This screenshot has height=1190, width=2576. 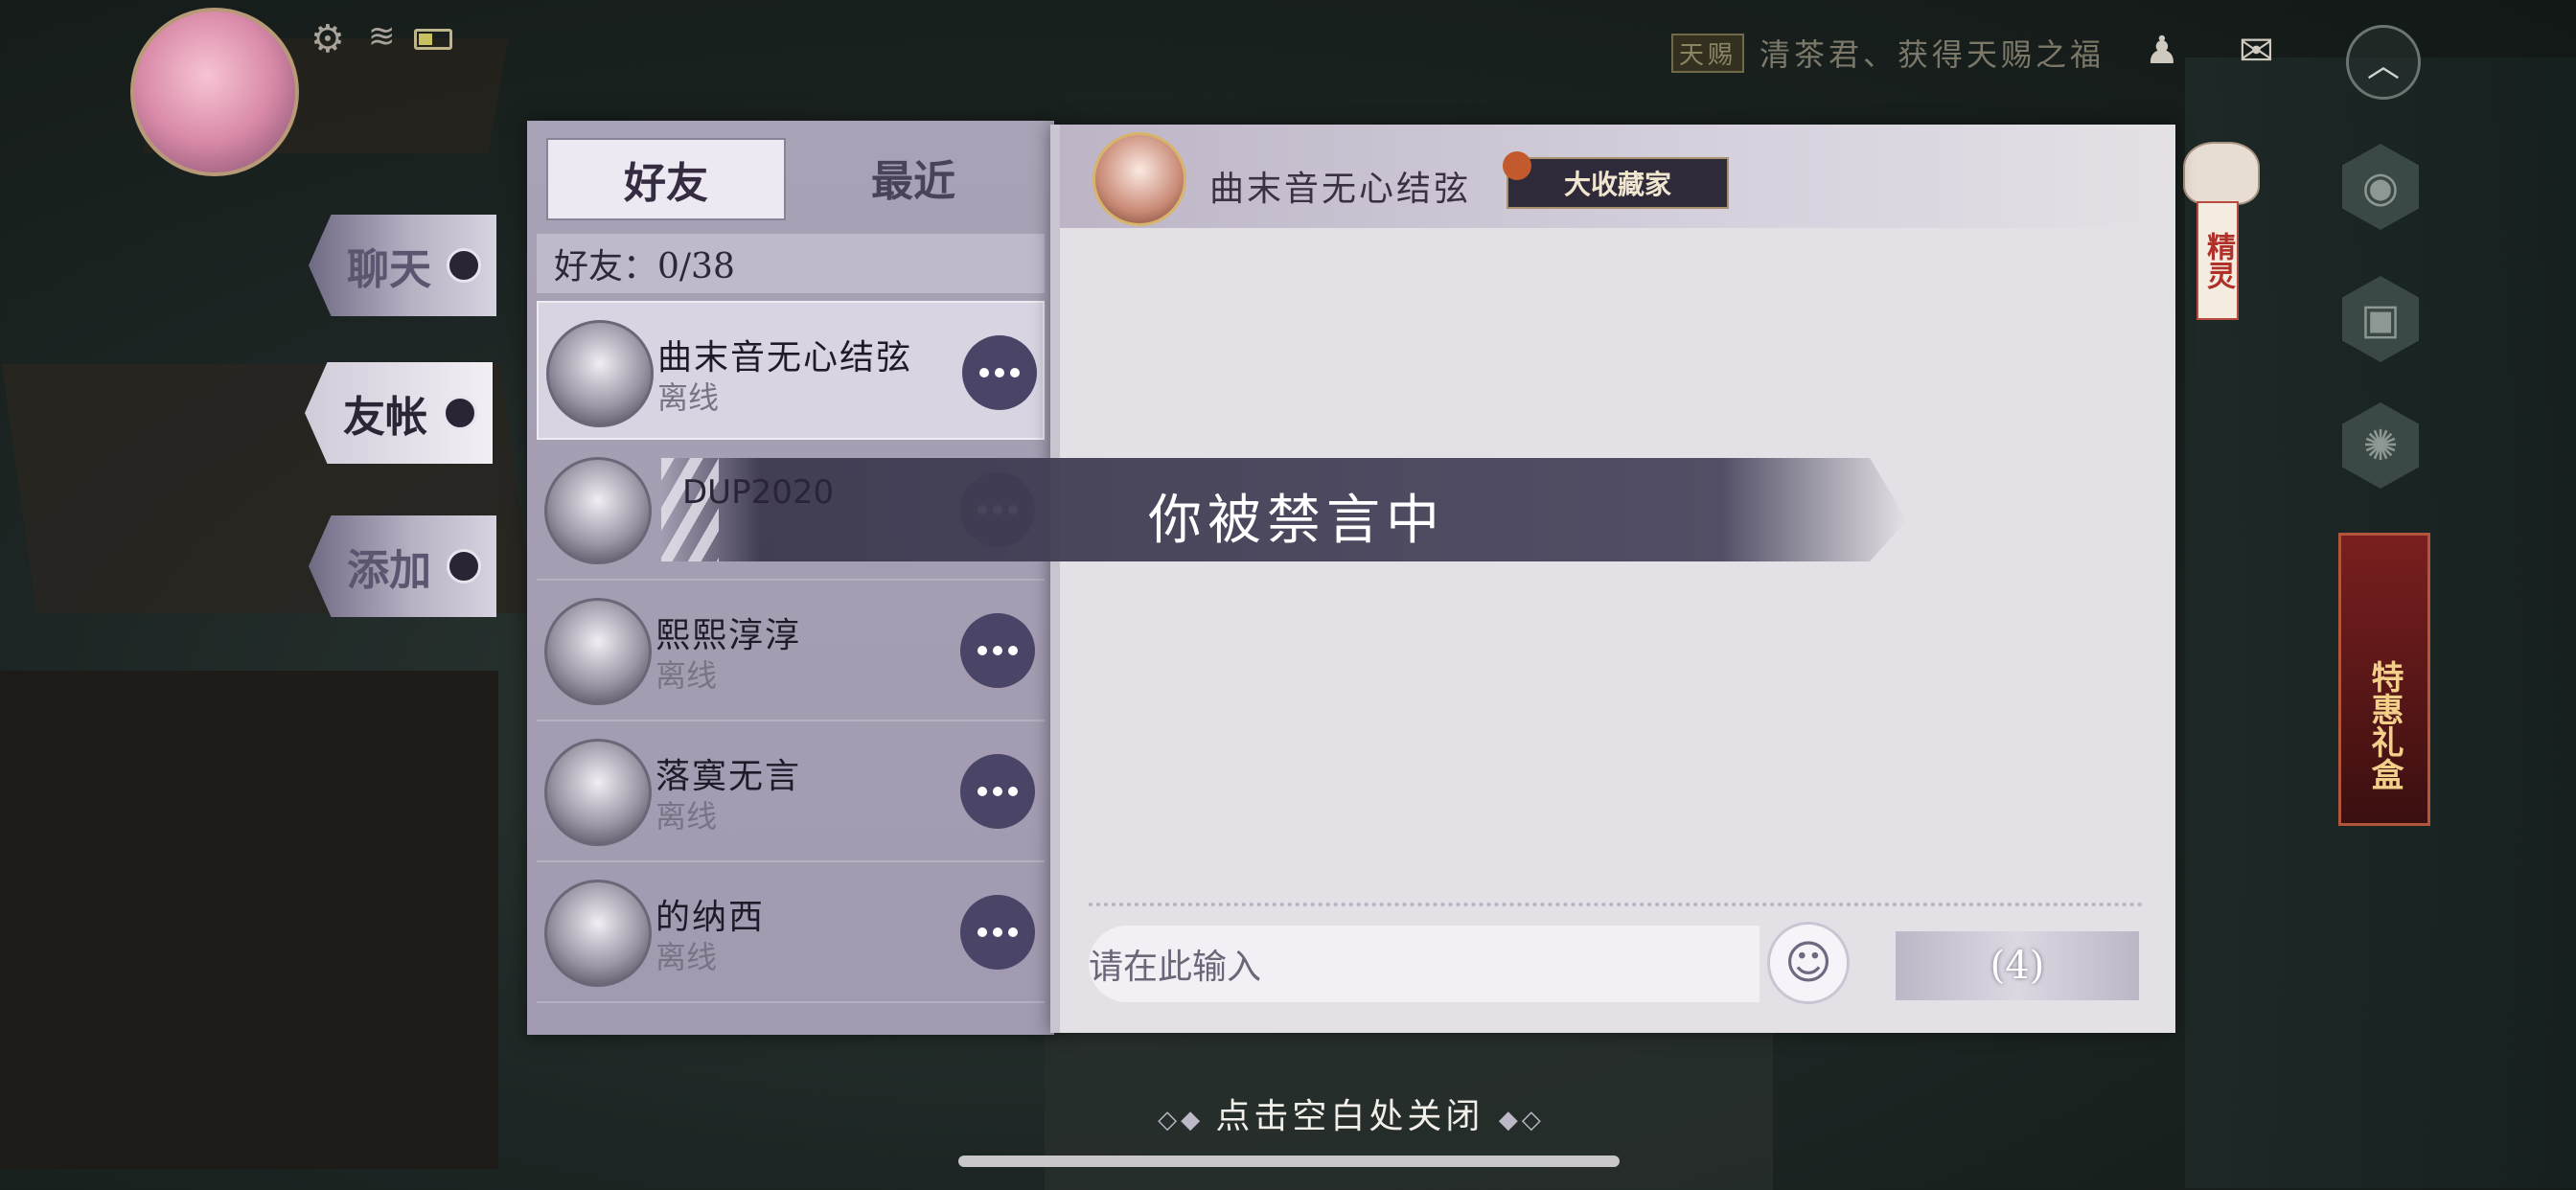 What do you see at coordinates (389, 270) in the screenshot?
I see `side-tab-label: 聊天` at bounding box center [389, 270].